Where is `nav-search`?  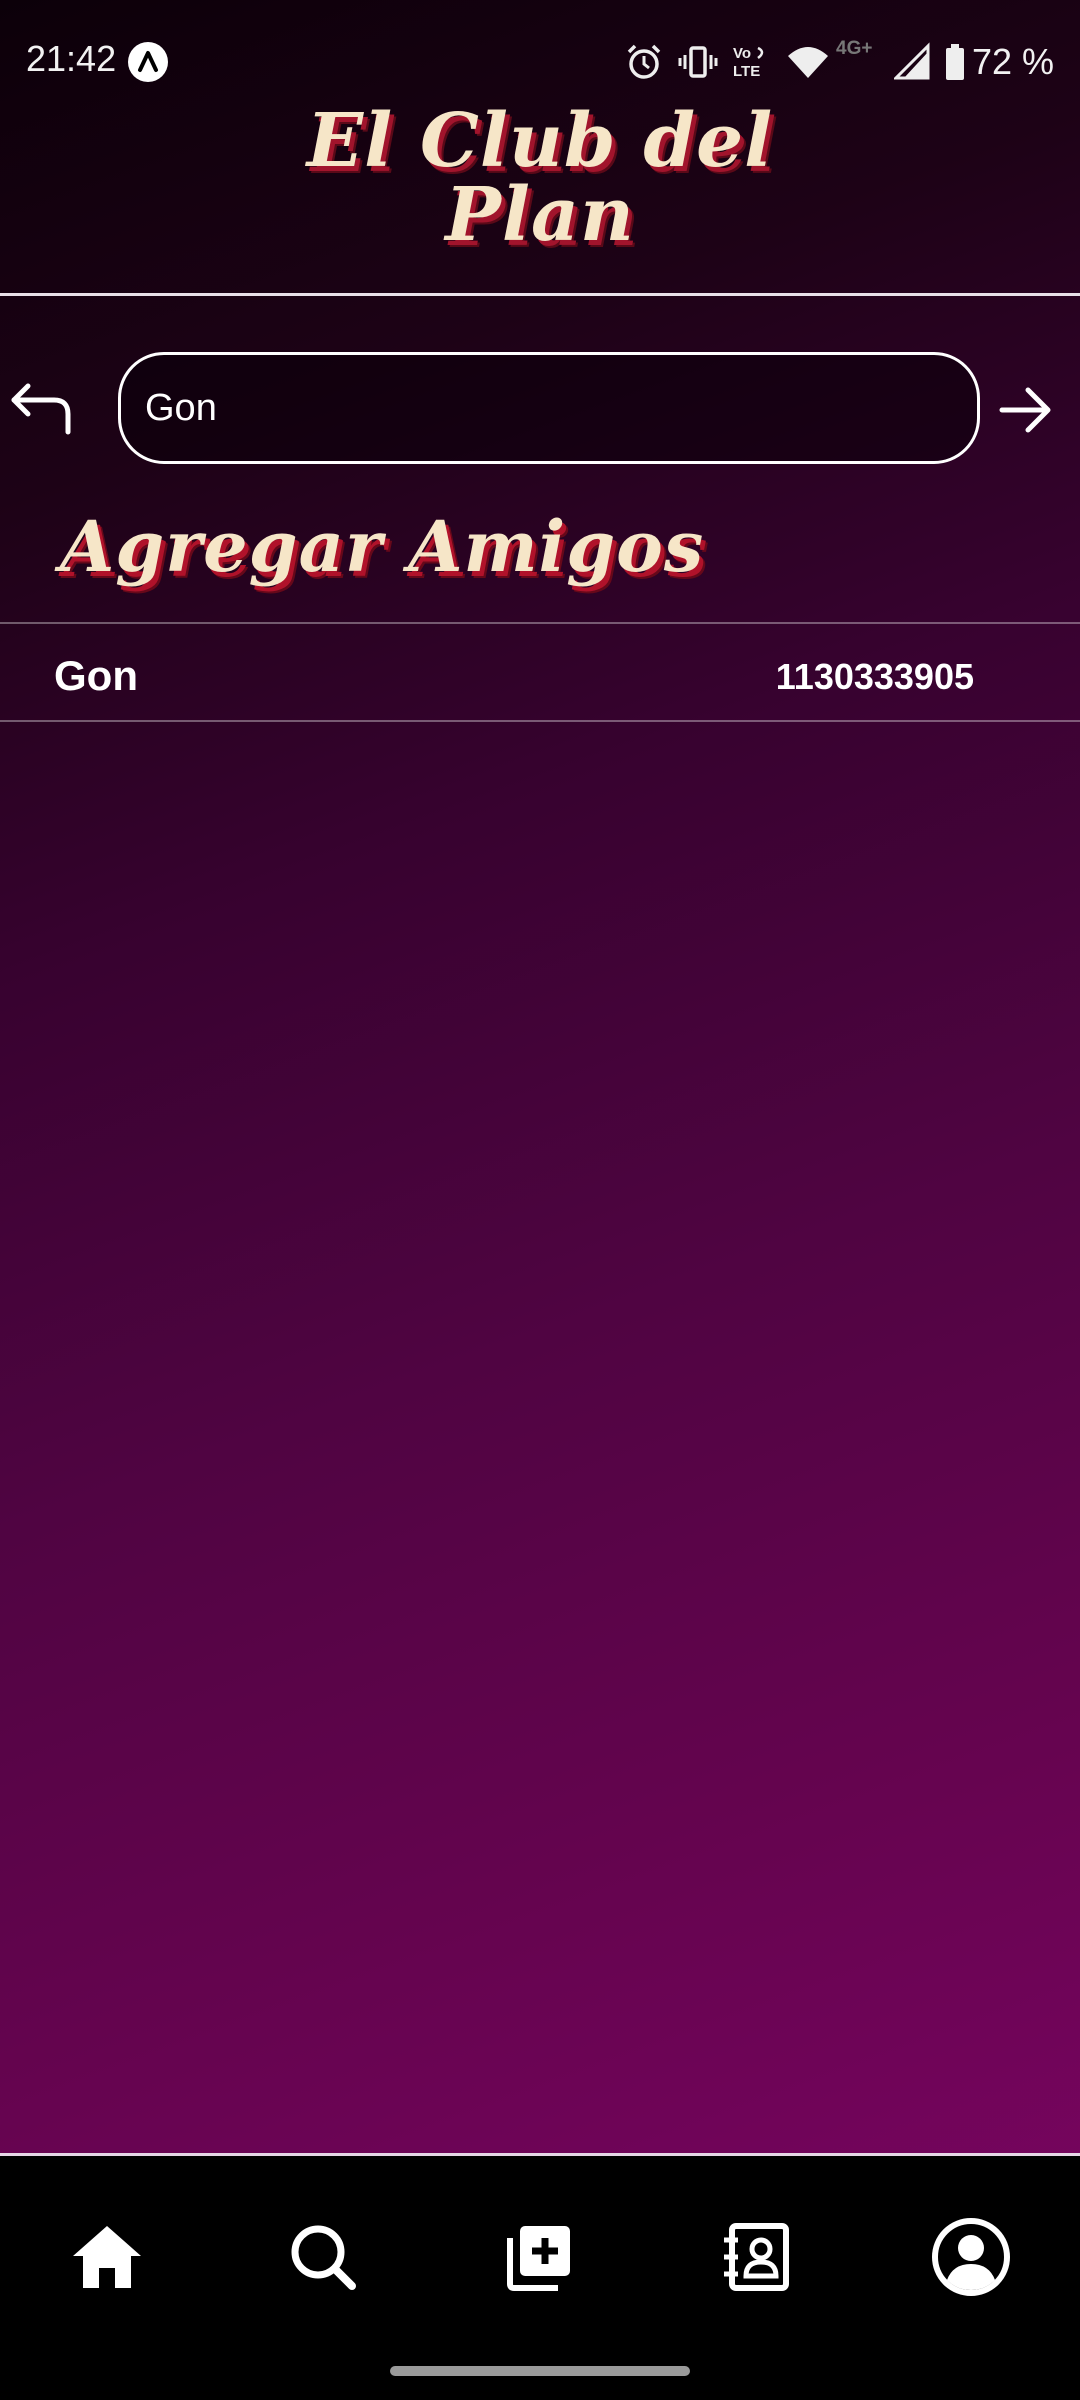
nav-search is located at coordinates (323, 2257).